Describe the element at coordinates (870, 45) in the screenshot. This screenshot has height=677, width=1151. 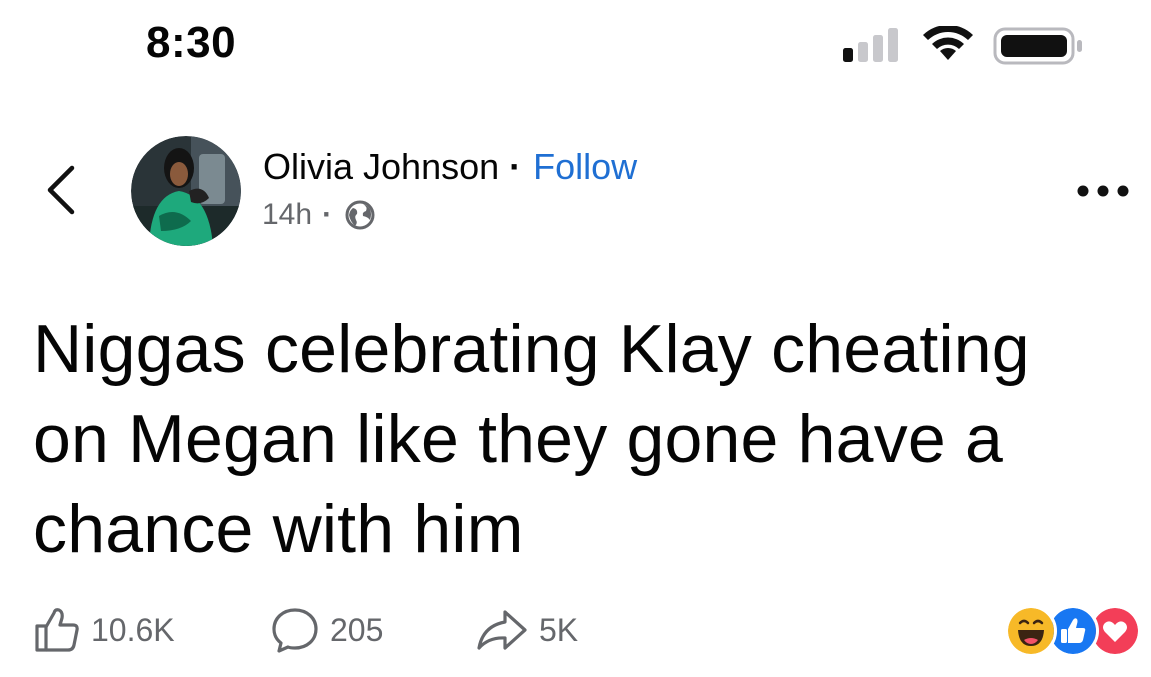
I see `signal-icon` at that location.